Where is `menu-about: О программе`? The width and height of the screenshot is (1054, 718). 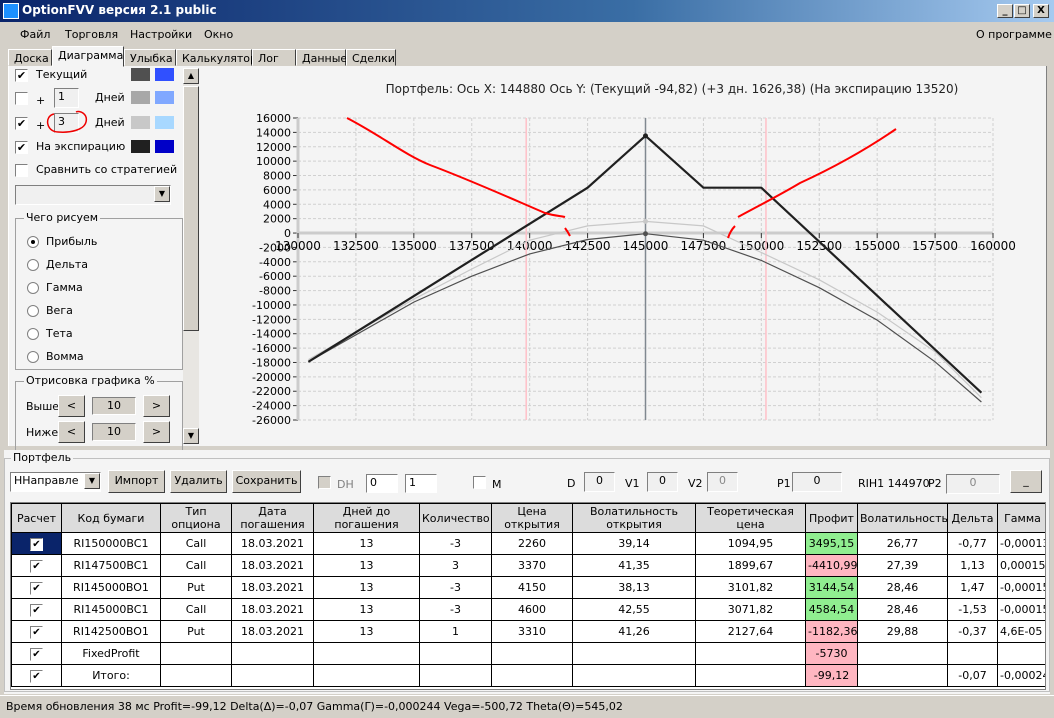
menu-about: О программе is located at coordinates (1014, 34).